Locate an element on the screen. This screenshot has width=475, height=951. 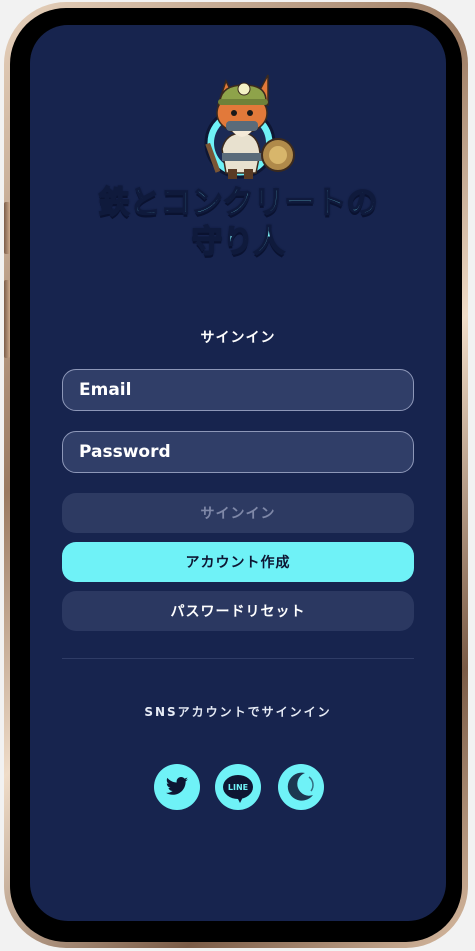
signin-button: サインイン is located at coordinates (238, 513).